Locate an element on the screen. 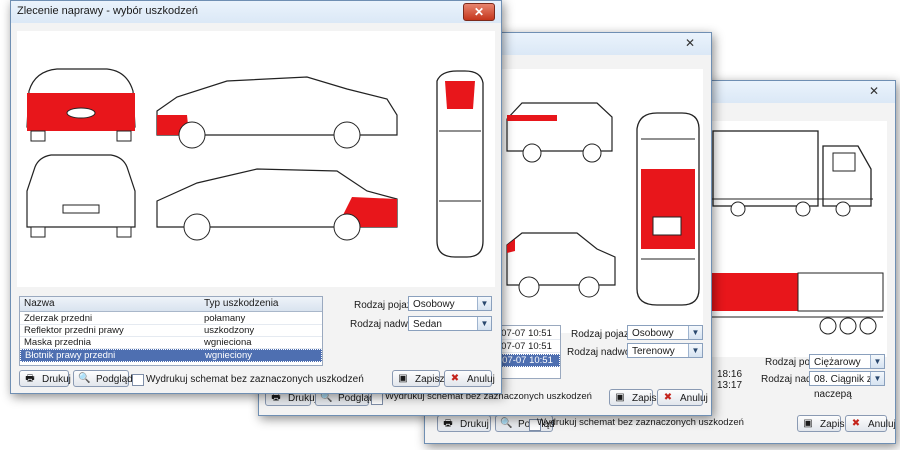 This screenshot has height=450, width=900. rear-body-outline is located at coordinates (81, 191).